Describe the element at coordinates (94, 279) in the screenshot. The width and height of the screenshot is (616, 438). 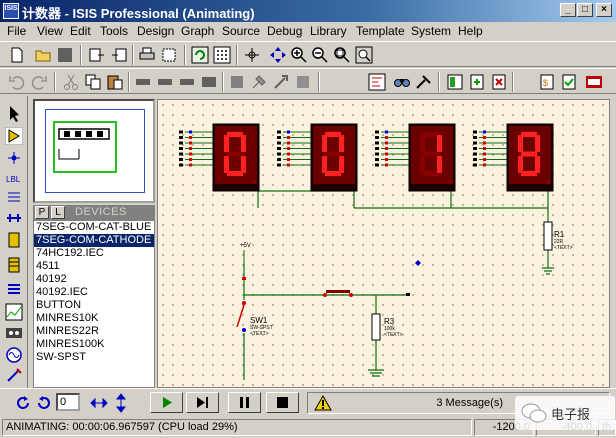
I see `device-list-item: 40192` at that location.